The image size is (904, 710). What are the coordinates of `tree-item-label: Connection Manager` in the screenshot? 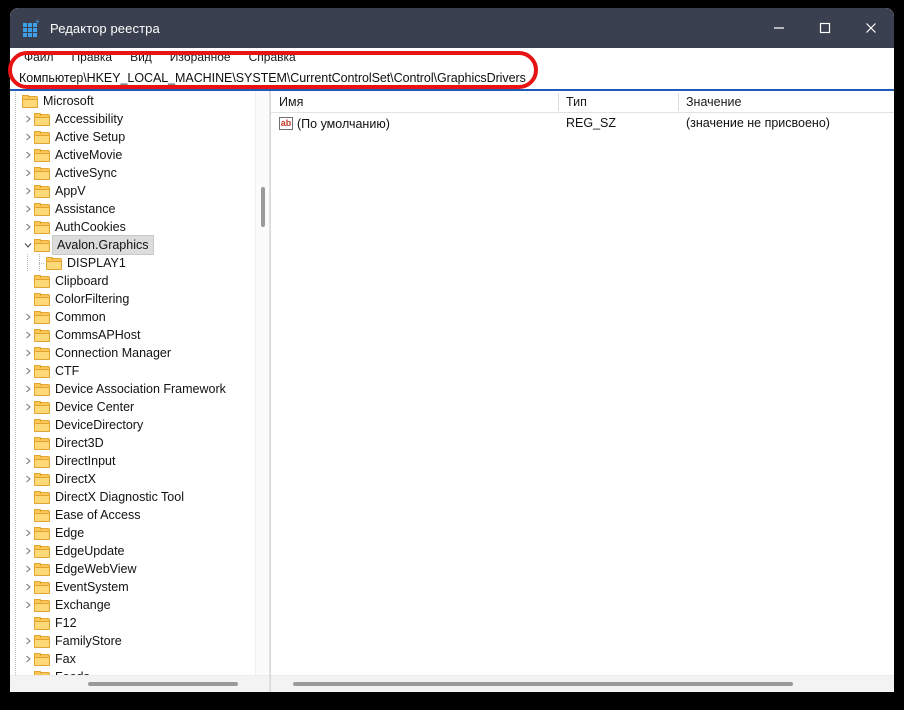 It's located at (113, 353).